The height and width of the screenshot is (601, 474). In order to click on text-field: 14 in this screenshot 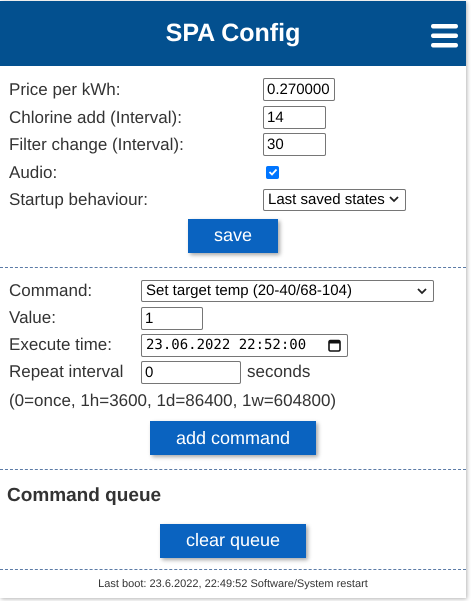, I will do `click(294, 117)`.